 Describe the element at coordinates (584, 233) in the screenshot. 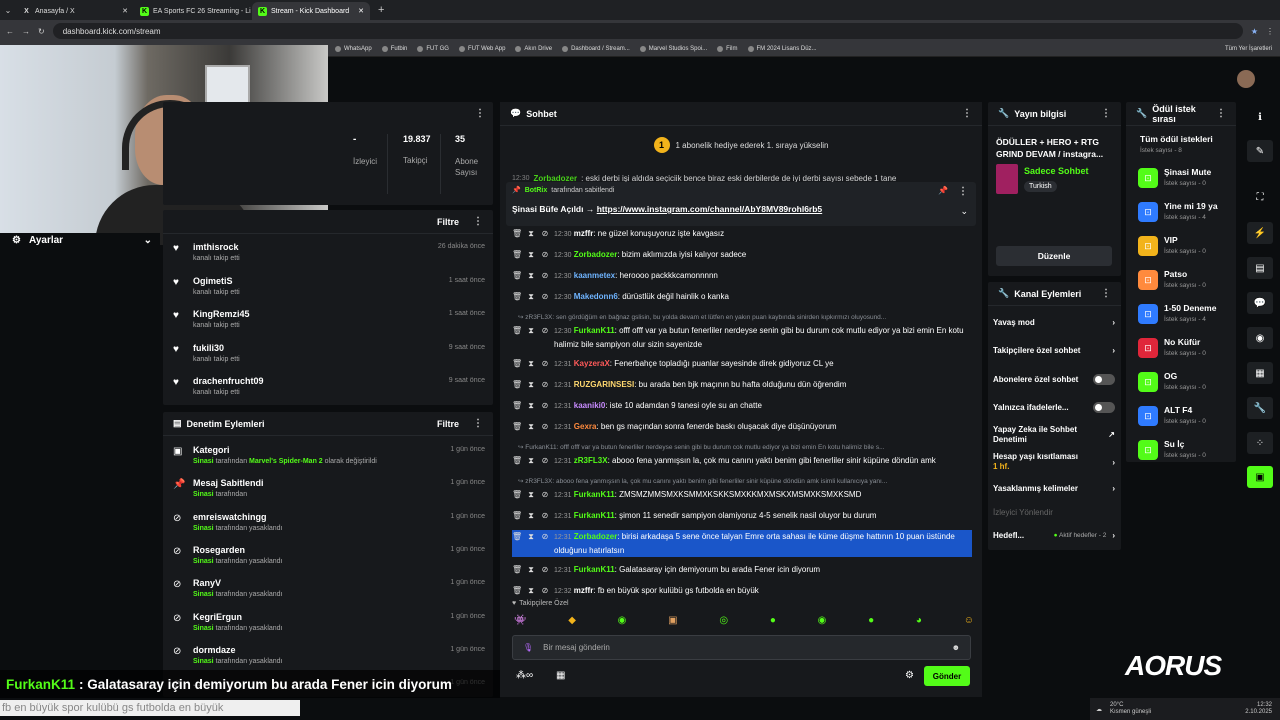

I see `message-user: mzffr` at that location.